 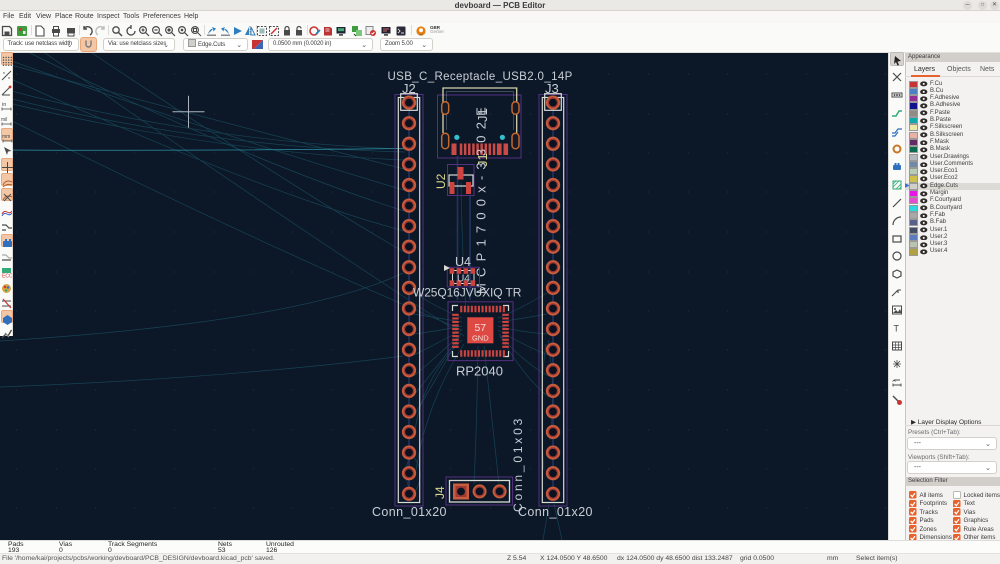 I want to click on svg-text: in, so click(x=4, y=105).